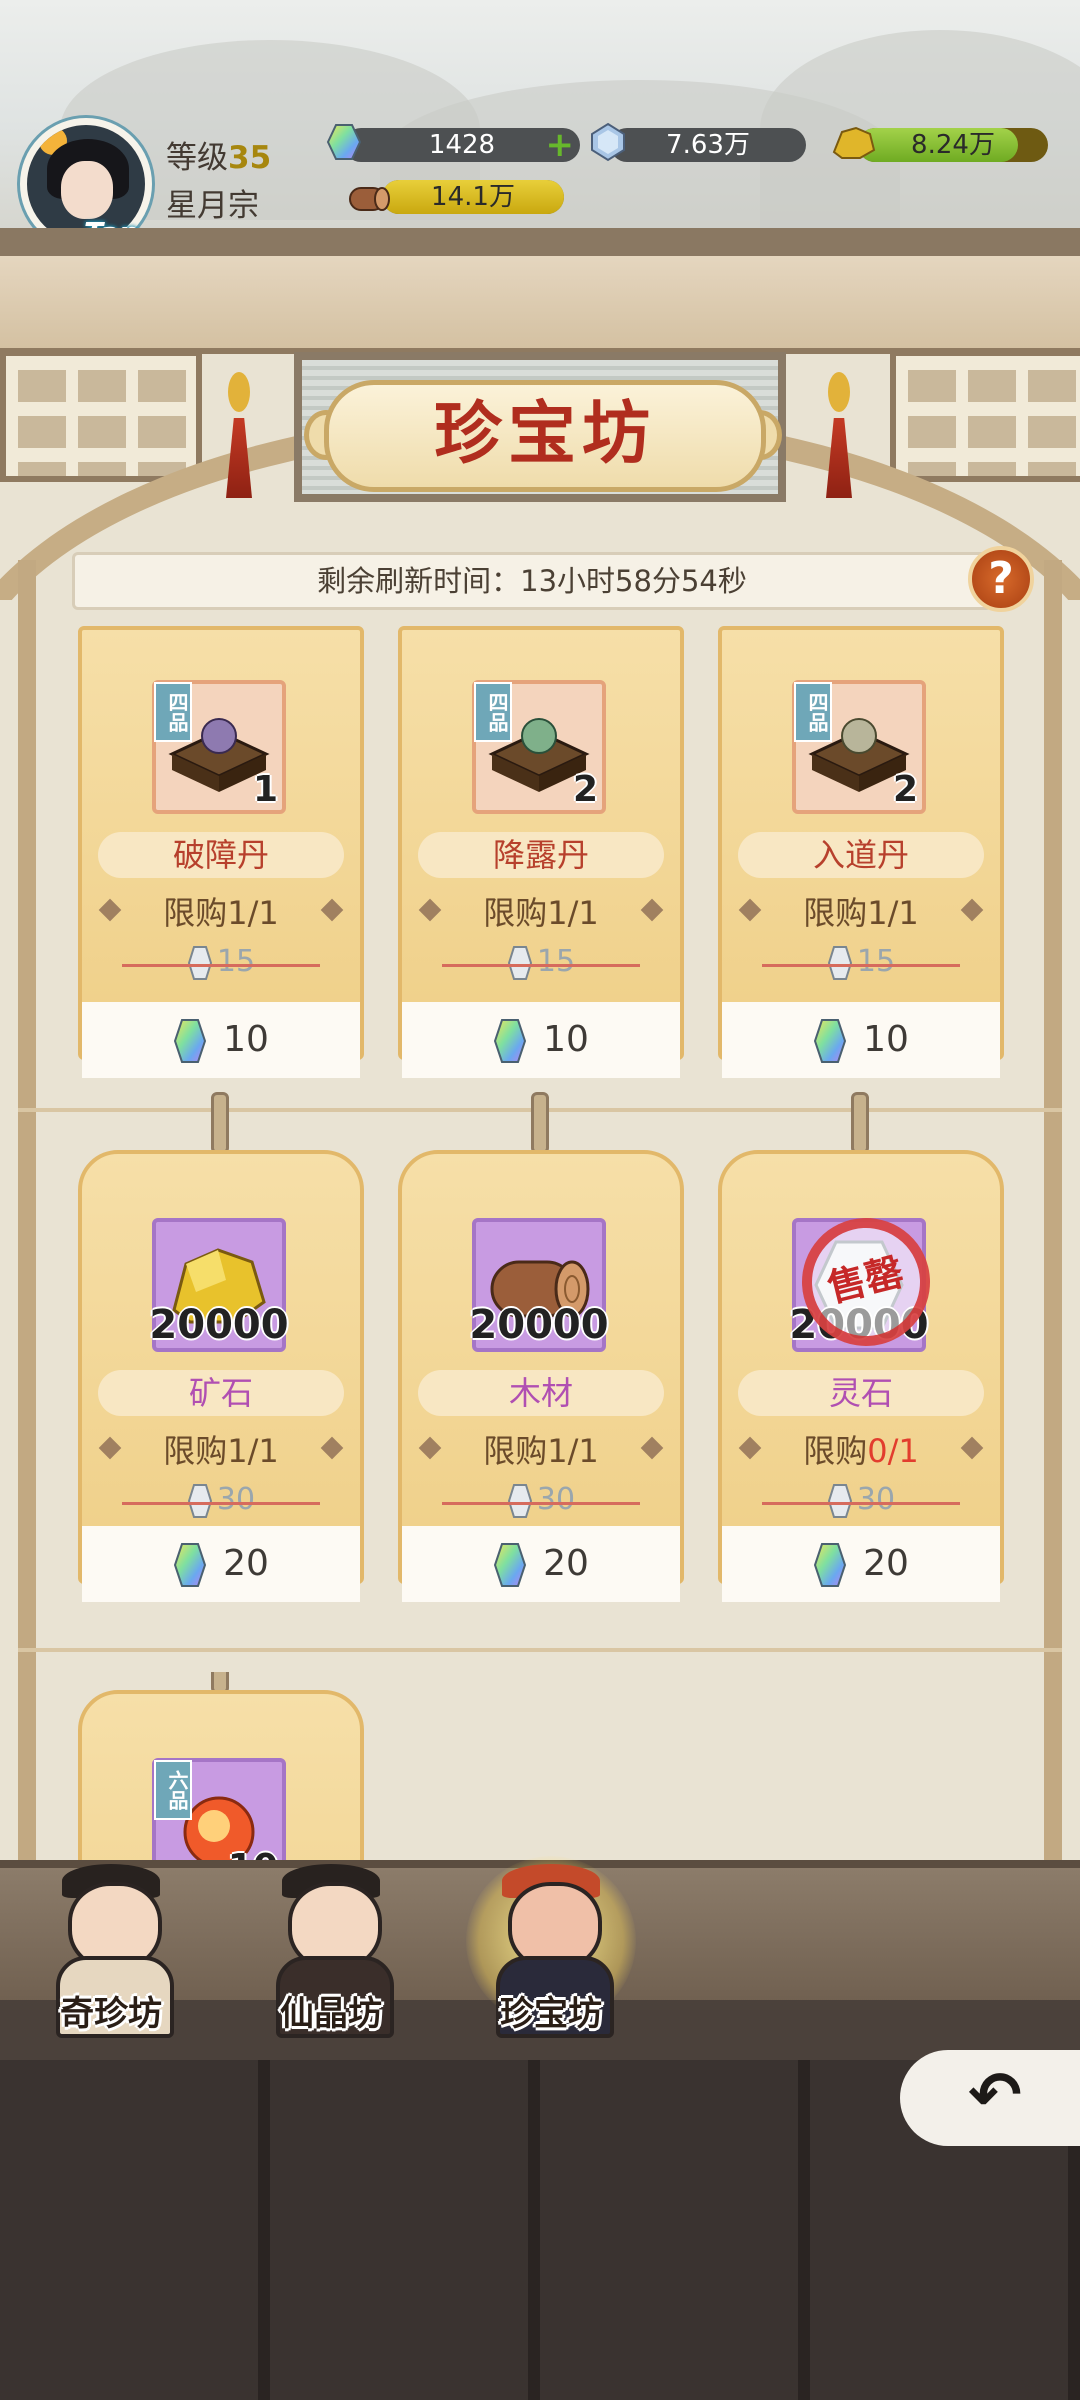 The height and width of the screenshot is (2400, 1080). What do you see at coordinates (861, 1393) in the screenshot?
I see `item-name: 灵石` at bounding box center [861, 1393].